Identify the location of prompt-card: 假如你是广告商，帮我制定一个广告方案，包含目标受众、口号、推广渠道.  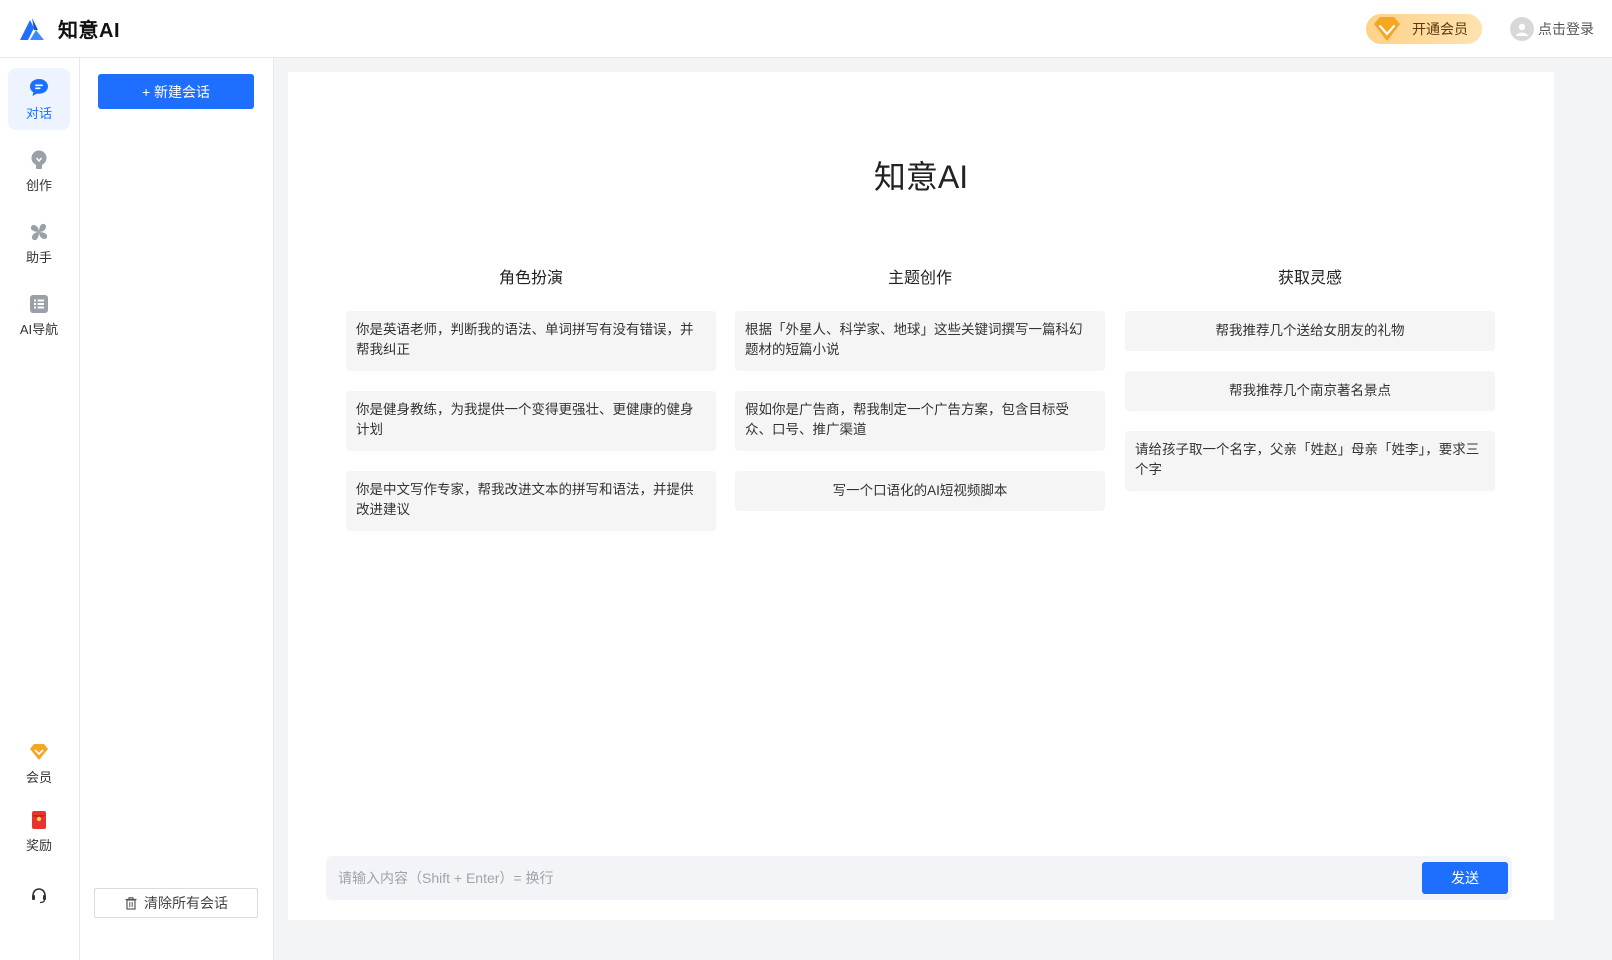
(920, 421).